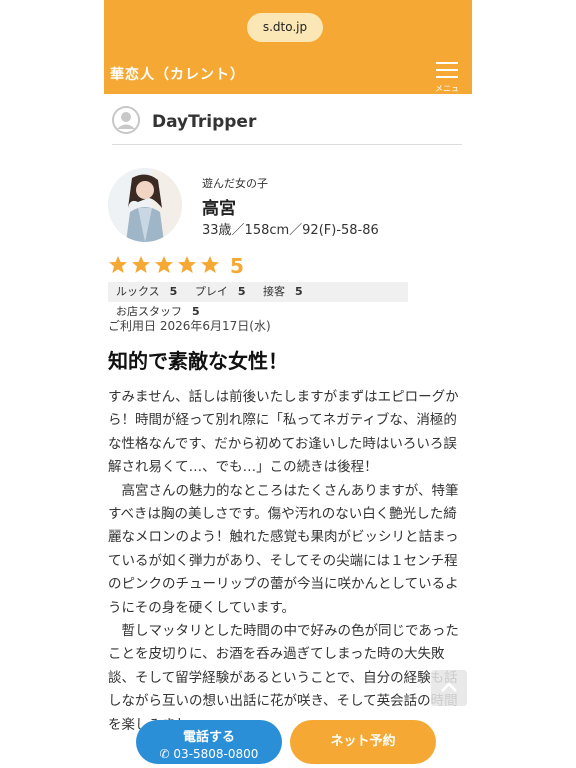 The height and width of the screenshot is (768, 576). I want to click on girl-name: 高宮, so click(219, 206).